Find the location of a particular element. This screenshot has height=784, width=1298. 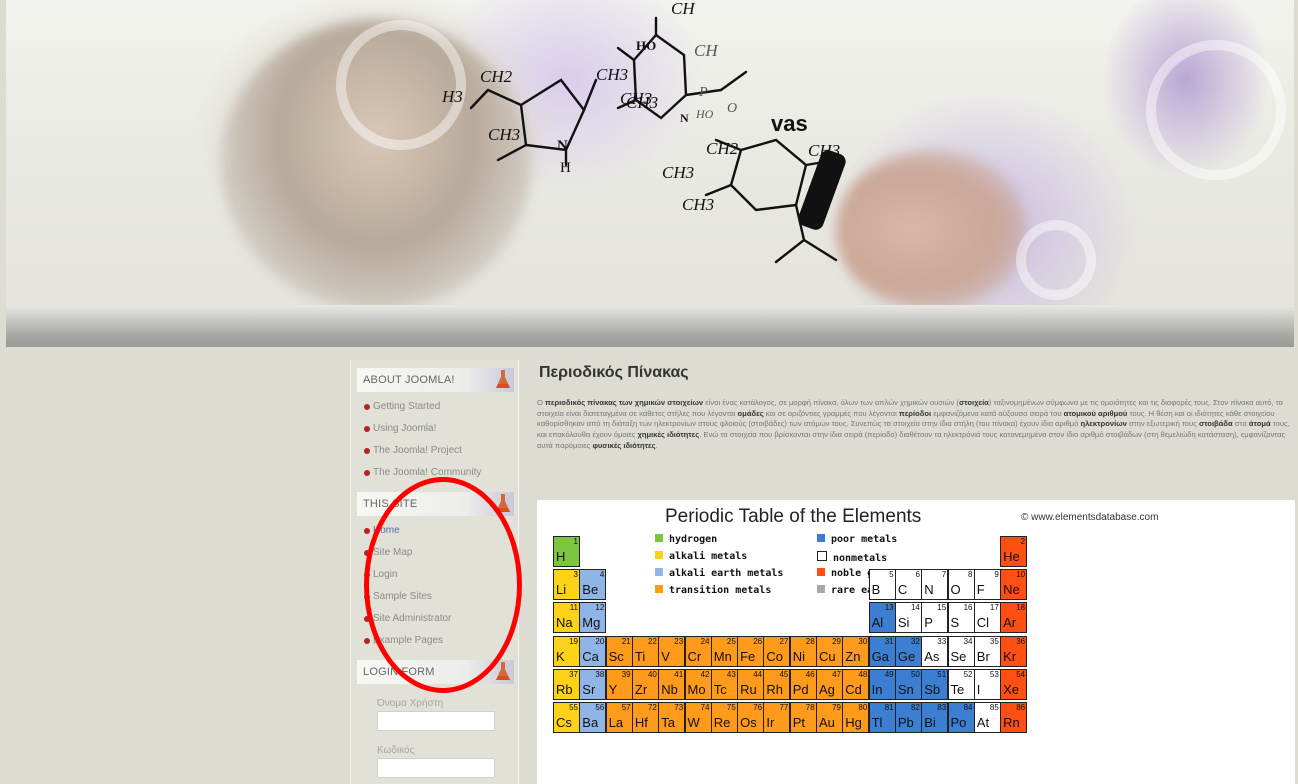

formula-label: HO is located at coordinates (704, 114).